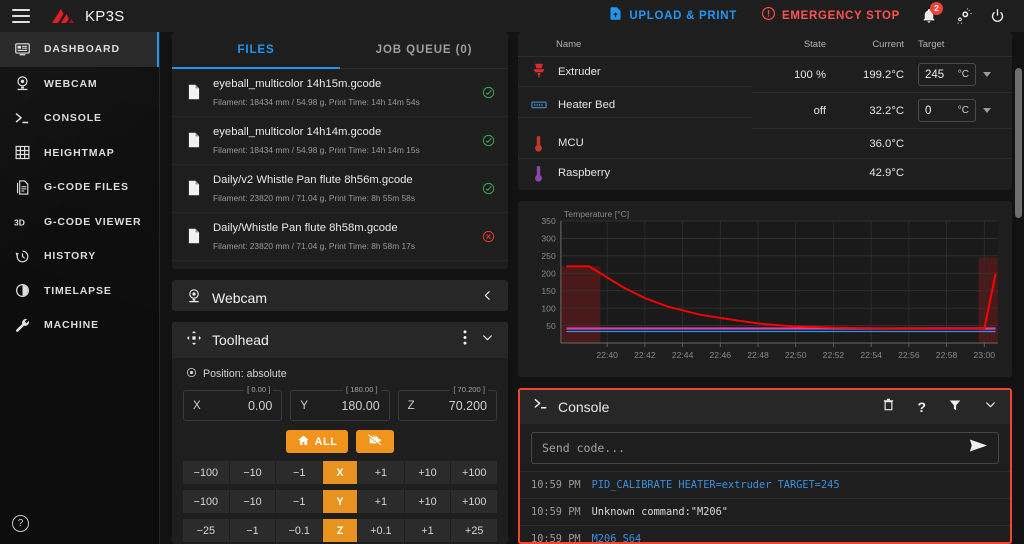 The width and height of the screenshot is (1024, 544). I want to click on jog-y-plus-100: +100, so click(474, 502).